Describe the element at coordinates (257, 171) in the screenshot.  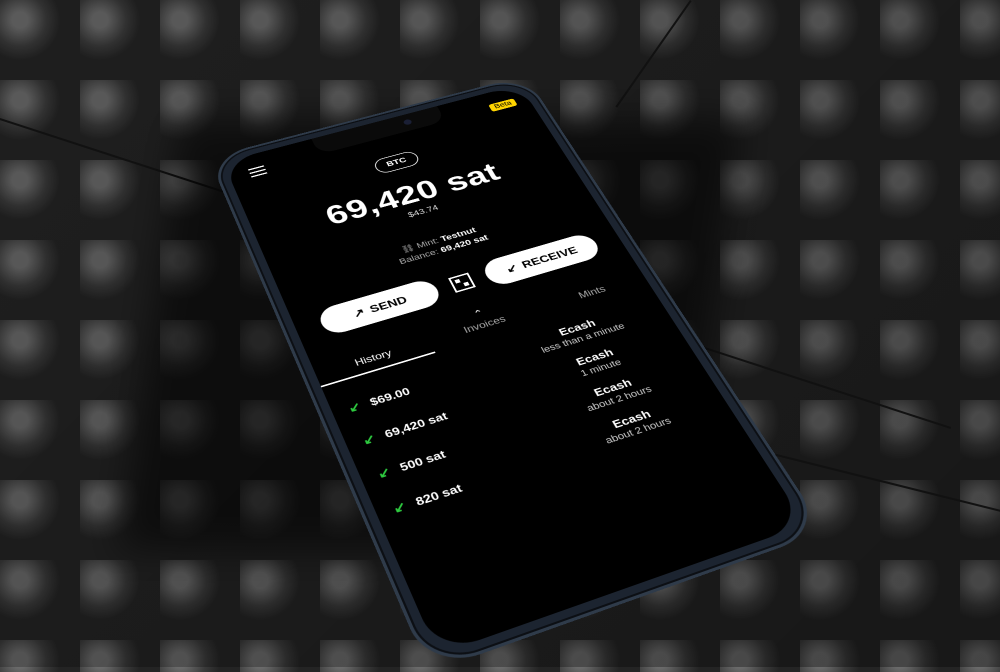
I see `hamburger-menu-icon` at that location.